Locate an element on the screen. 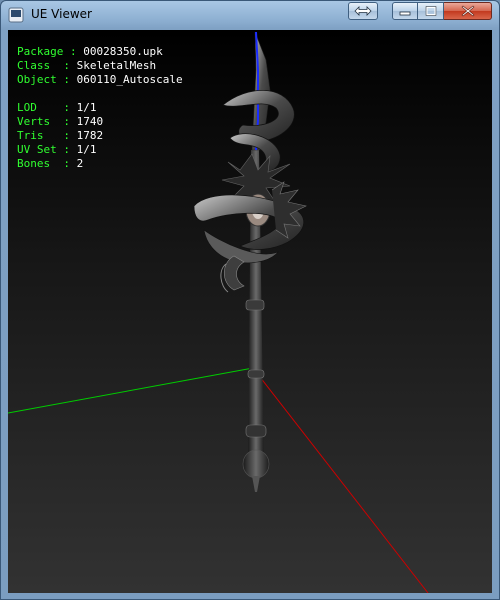  info-label: UV Set is located at coordinates (40, 149).